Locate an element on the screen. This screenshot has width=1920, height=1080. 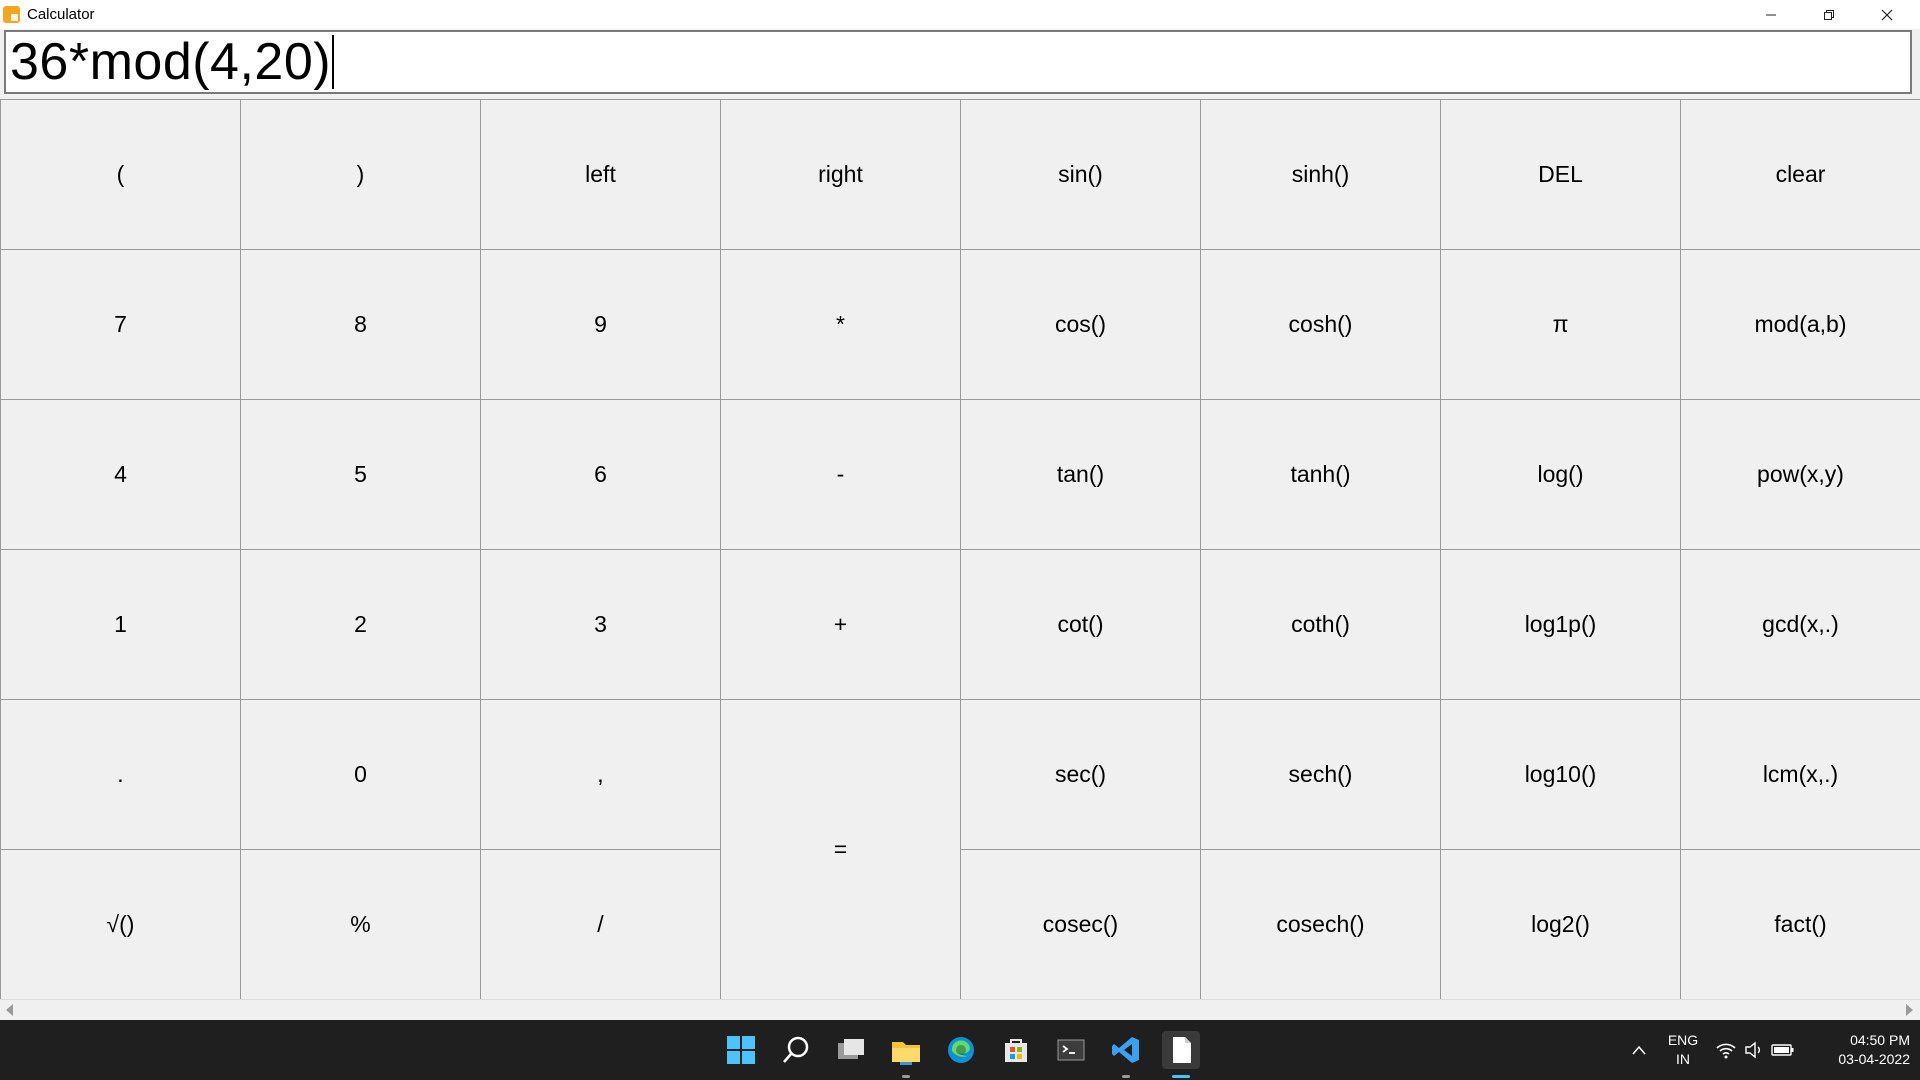
comma-button: , is located at coordinates (600, 774).